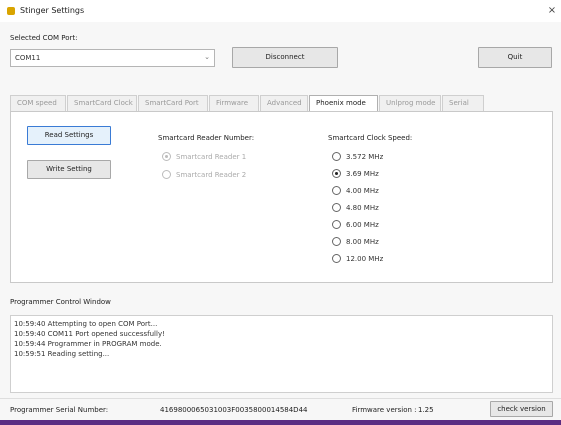 This screenshot has width=561, height=425. I want to click on tab-phoenix-mode: Phoenix mode, so click(343, 103).